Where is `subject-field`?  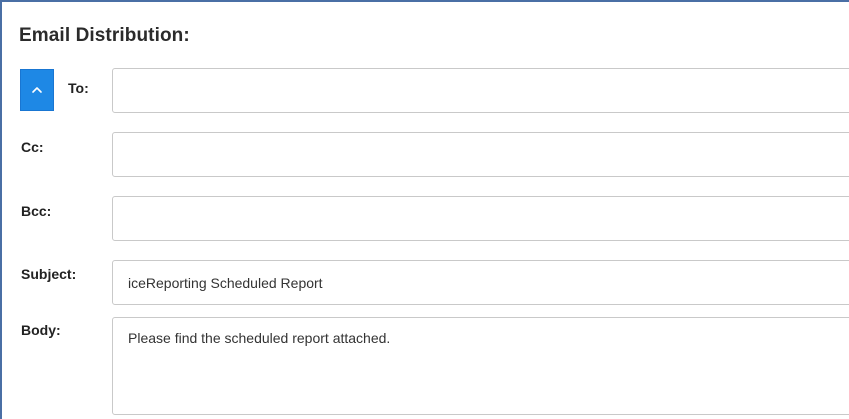
subject-field is located at coordinates (480, 282).